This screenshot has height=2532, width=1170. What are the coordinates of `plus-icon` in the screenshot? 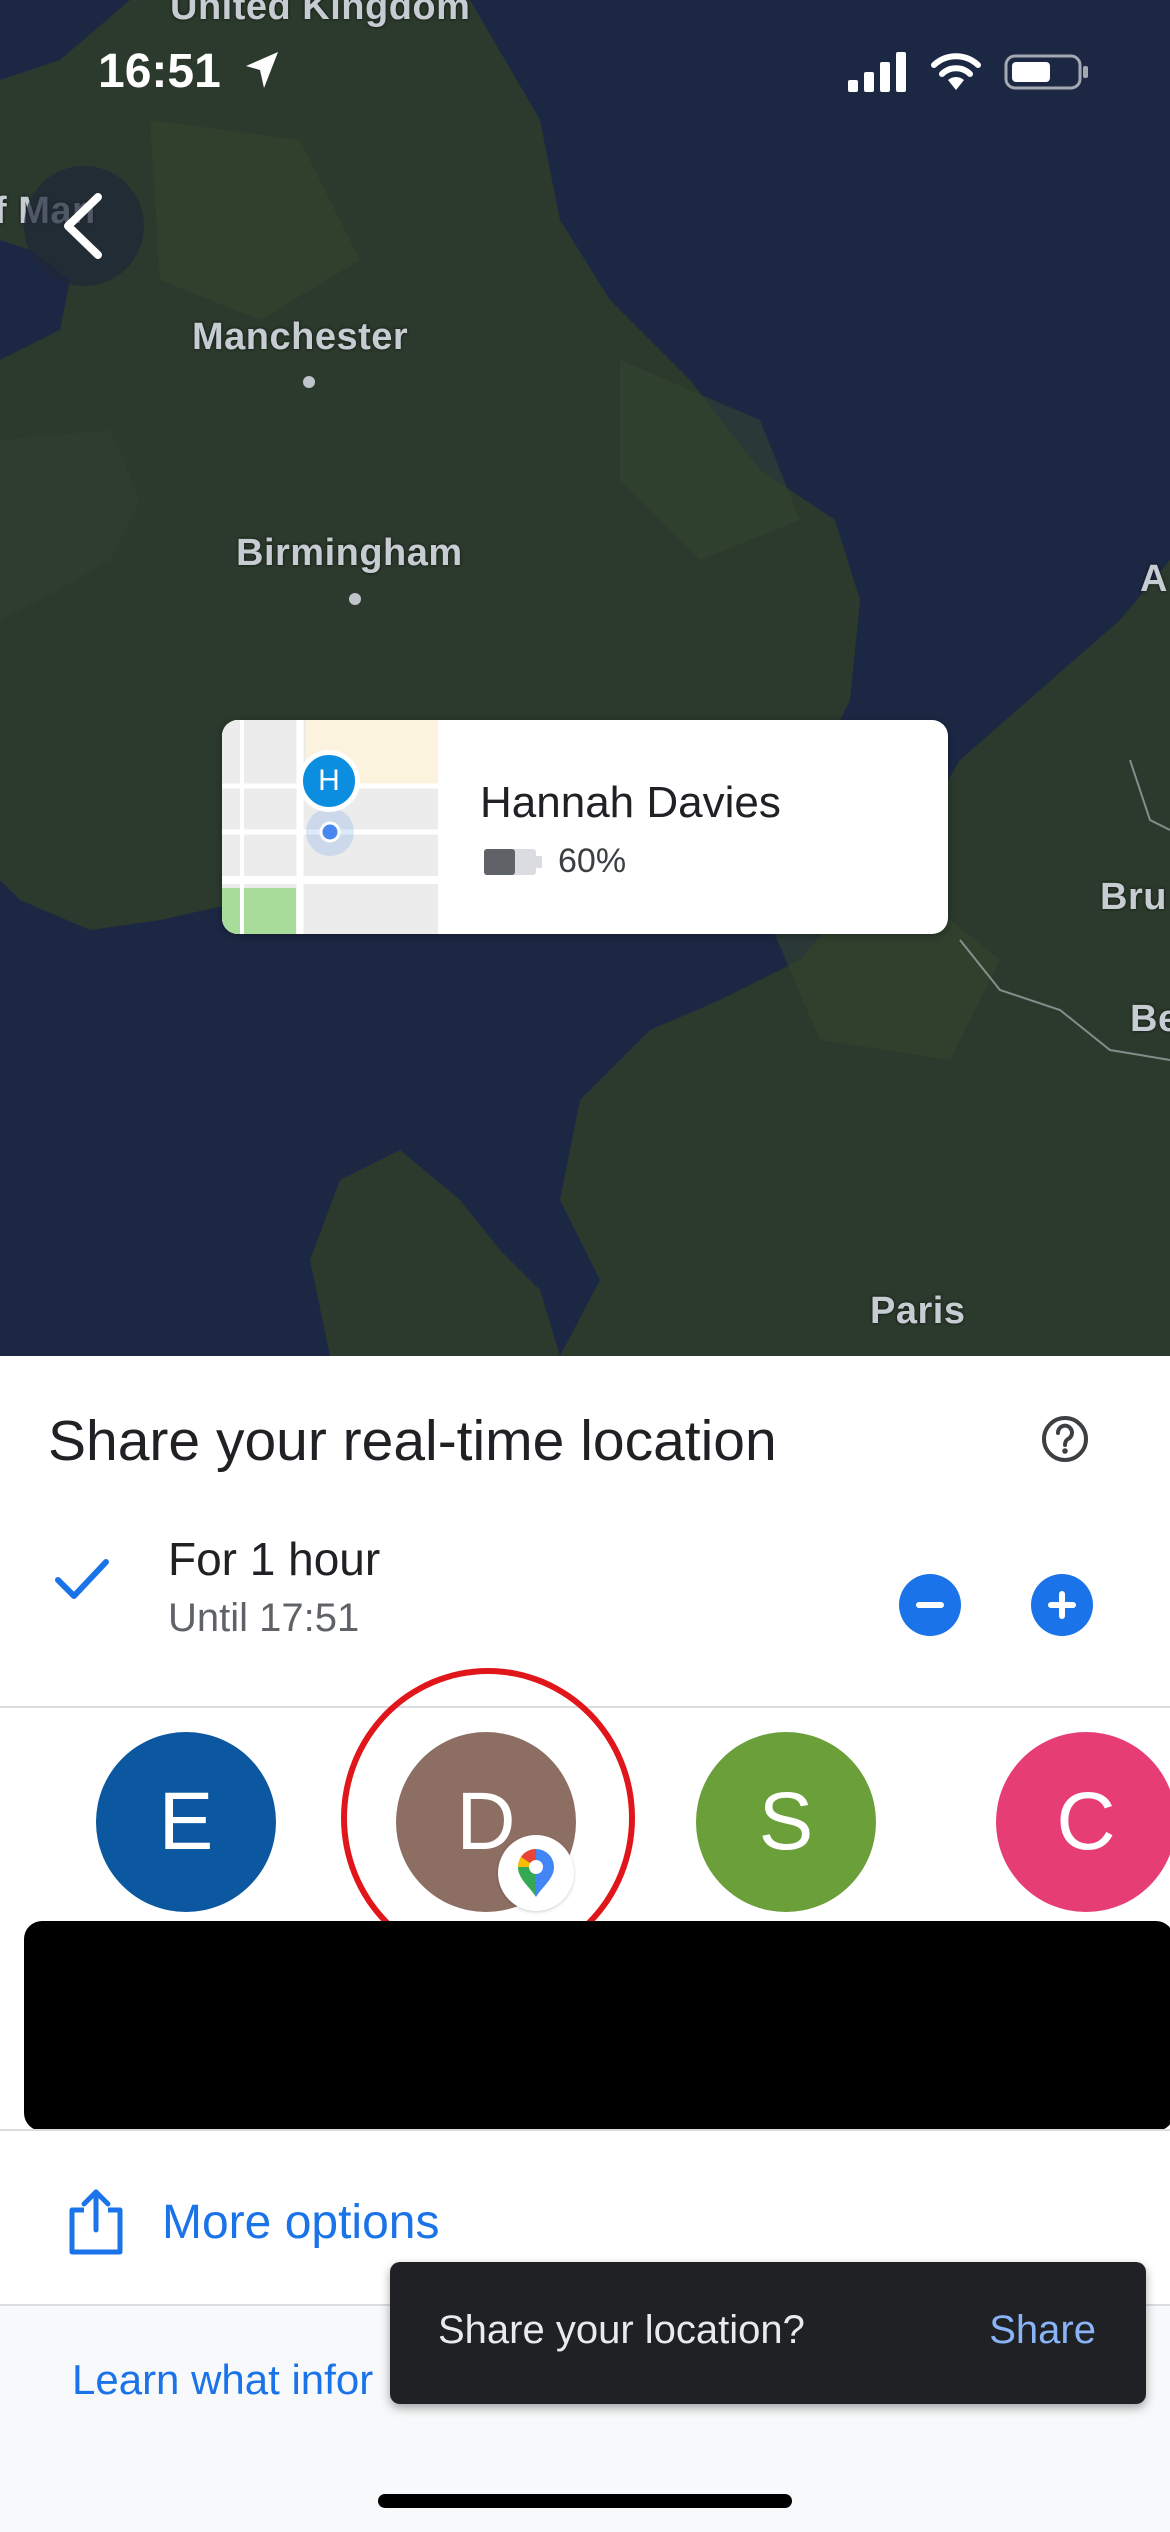 It's located at (1062, 1605).